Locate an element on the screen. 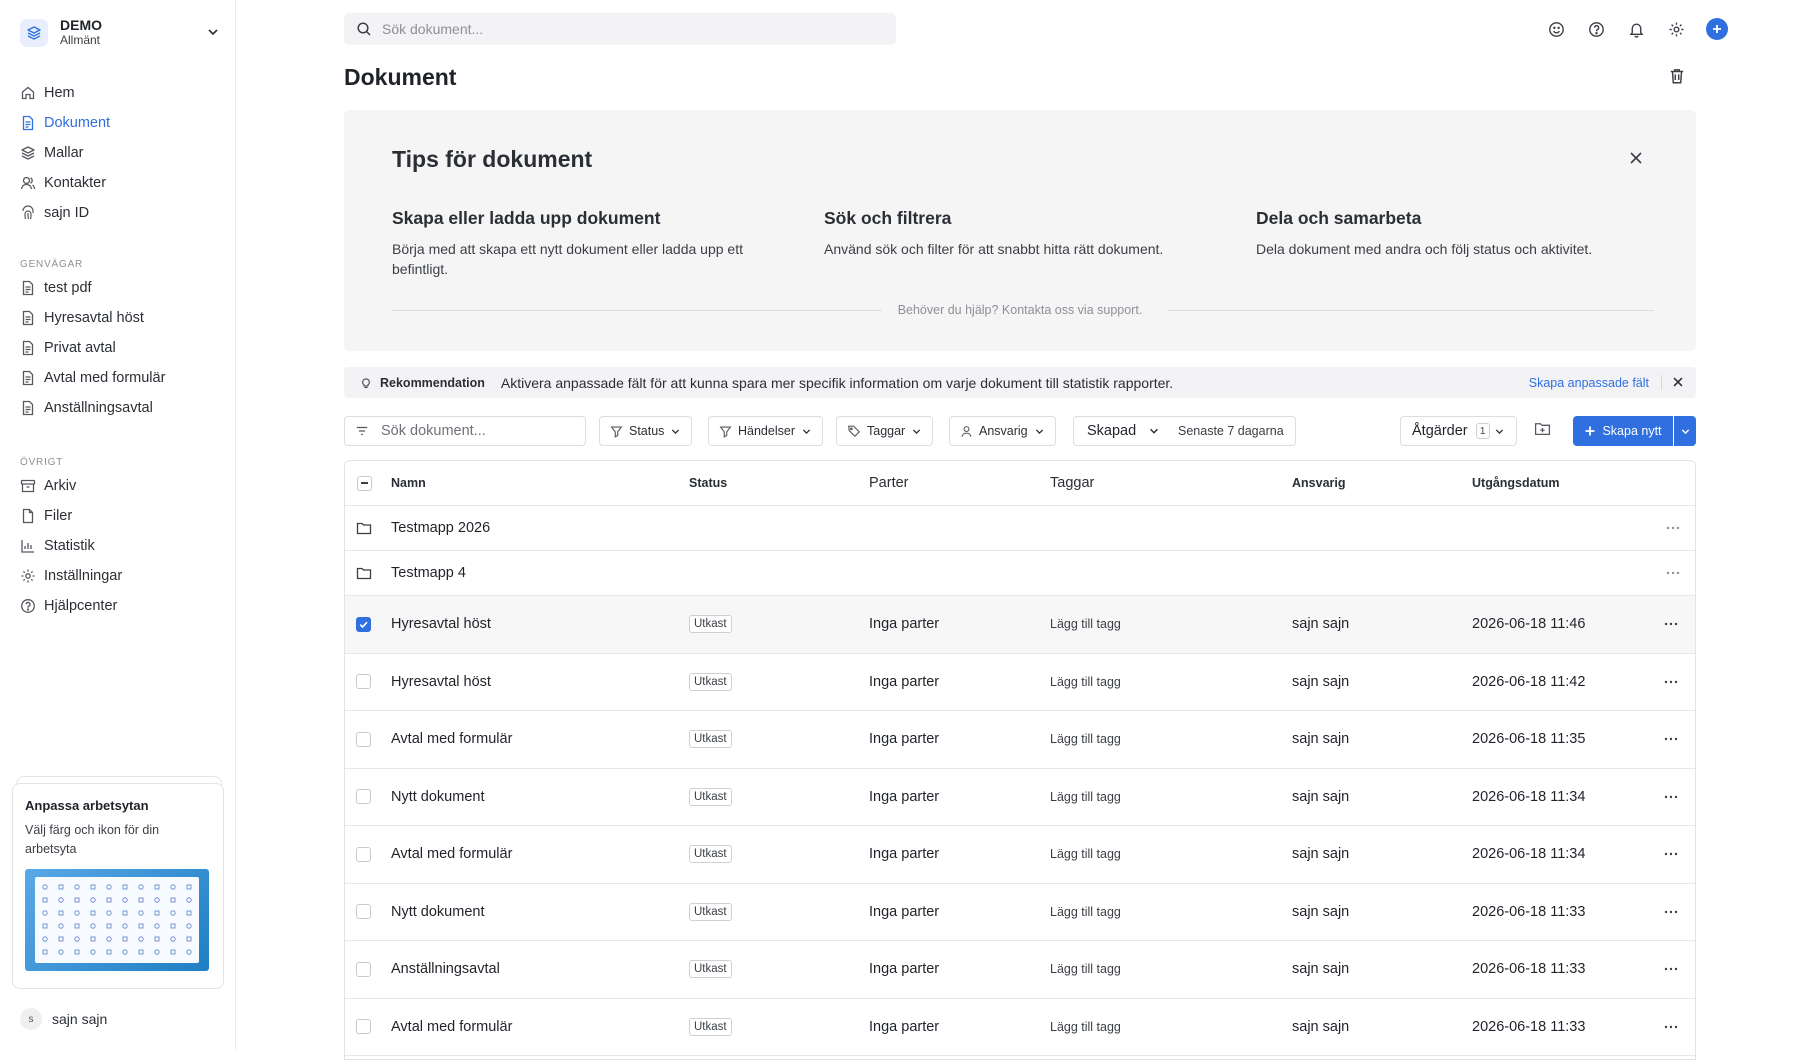 Image resolution: width=1800 pixels, height=1060 pixels. sidebar-item-files: Filer is located at coordinates (120, 516).